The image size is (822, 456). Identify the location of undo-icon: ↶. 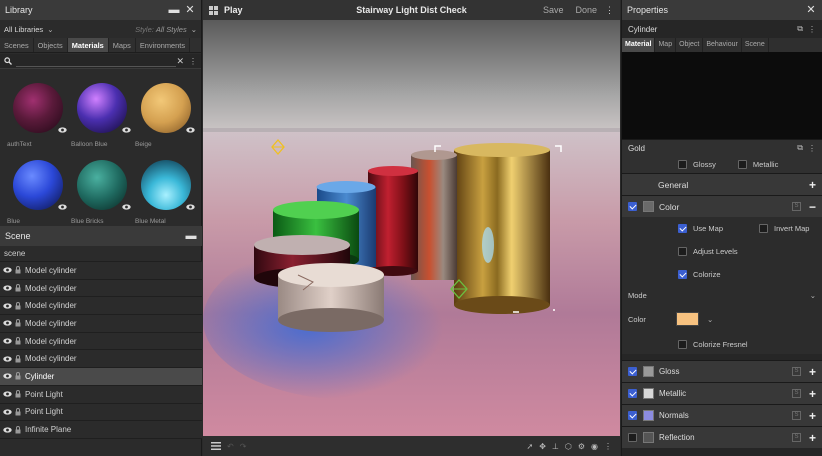
(230, 446).